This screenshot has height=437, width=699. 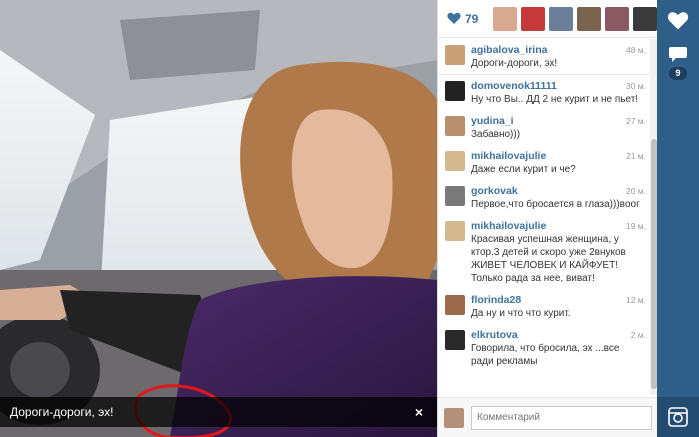 What do you see at coordinates (635, 50) in the screenshot?
I see `comment-time: 48 м.` at bounding box center [635, 50].